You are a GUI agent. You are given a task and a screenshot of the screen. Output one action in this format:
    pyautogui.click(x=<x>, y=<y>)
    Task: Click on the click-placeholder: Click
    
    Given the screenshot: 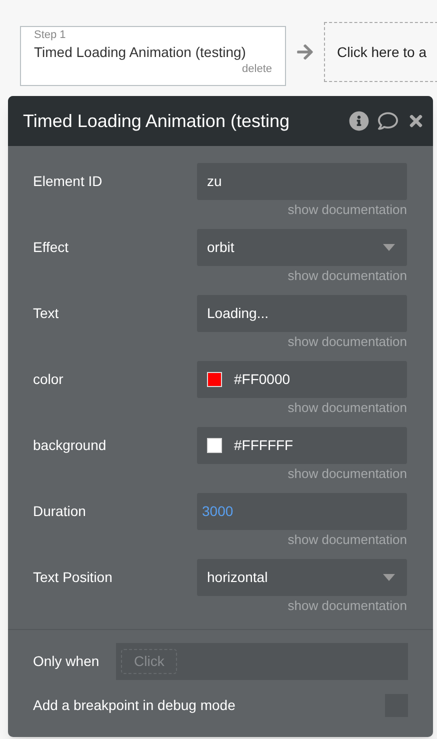 What is the action you would take?
    pyautogui.click(x=149, y=661)
    